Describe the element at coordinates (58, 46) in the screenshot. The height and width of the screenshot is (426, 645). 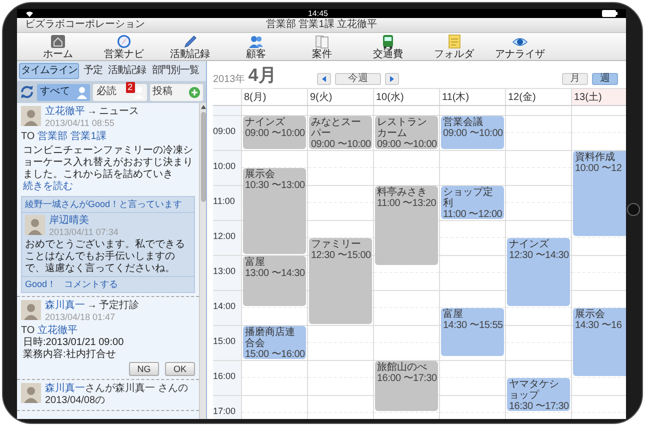
I see `toolbar-button: ホーム` at that location.